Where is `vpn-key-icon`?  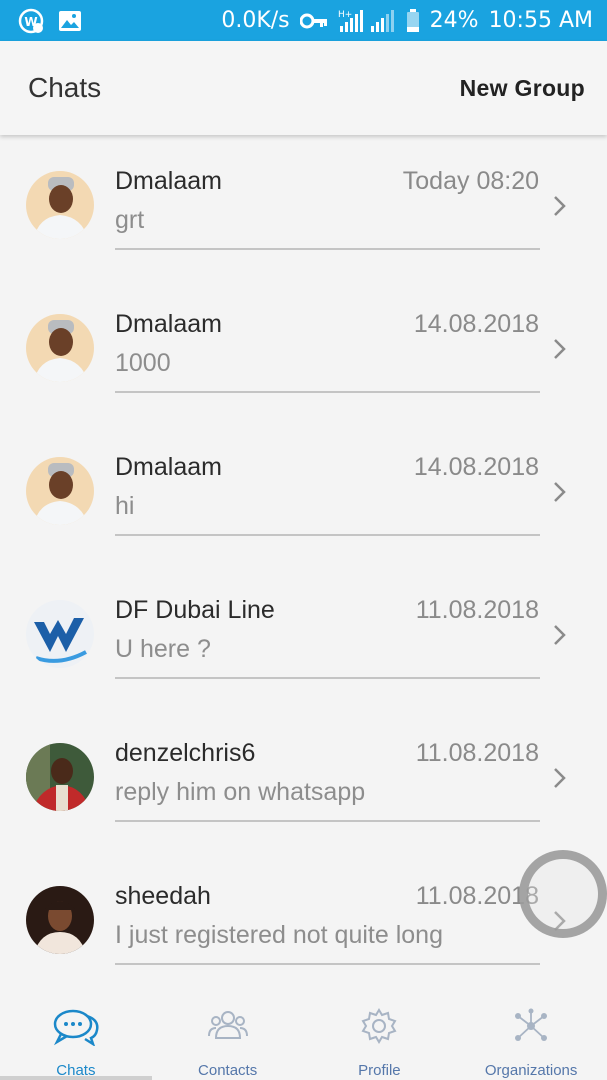 vpn-key-icon is located at coordinates (313, 21).